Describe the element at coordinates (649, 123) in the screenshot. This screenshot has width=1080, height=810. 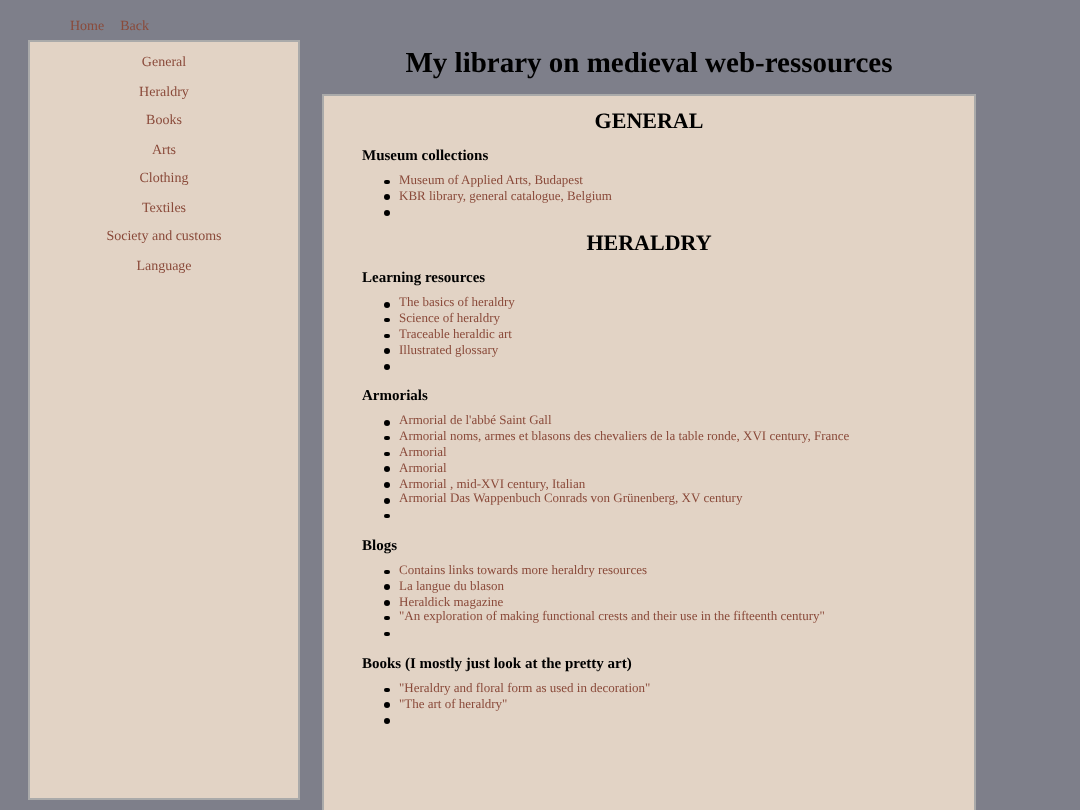
I see `section-title: GENERAL` at that location.